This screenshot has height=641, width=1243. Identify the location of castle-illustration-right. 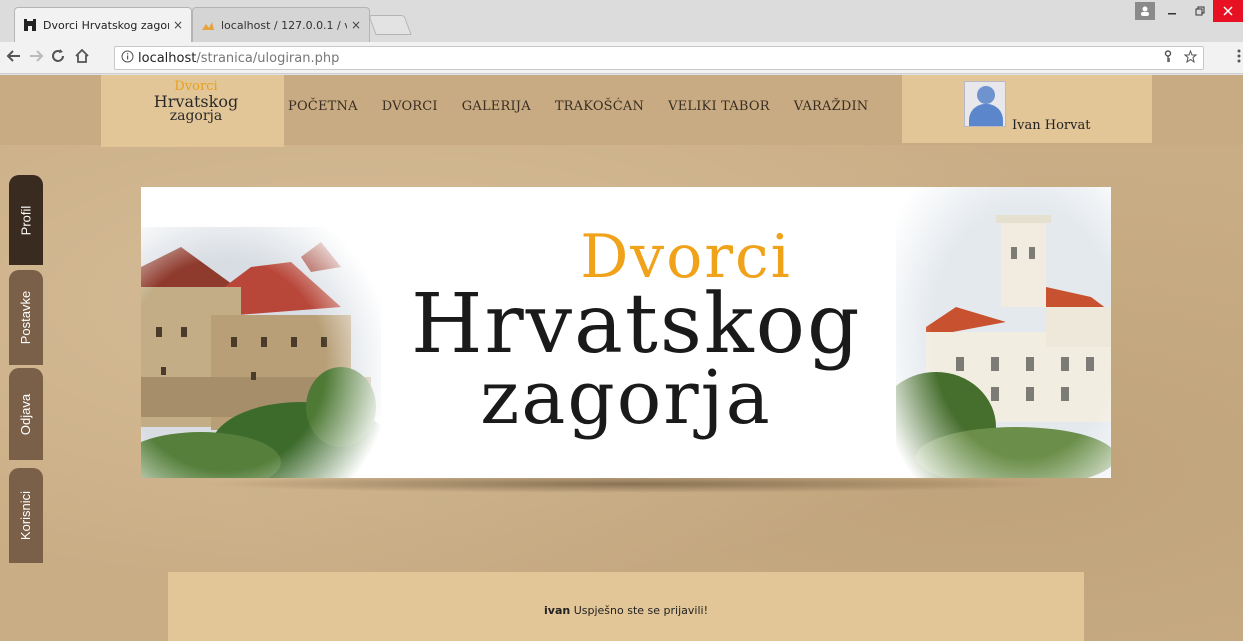
(1003, 332).